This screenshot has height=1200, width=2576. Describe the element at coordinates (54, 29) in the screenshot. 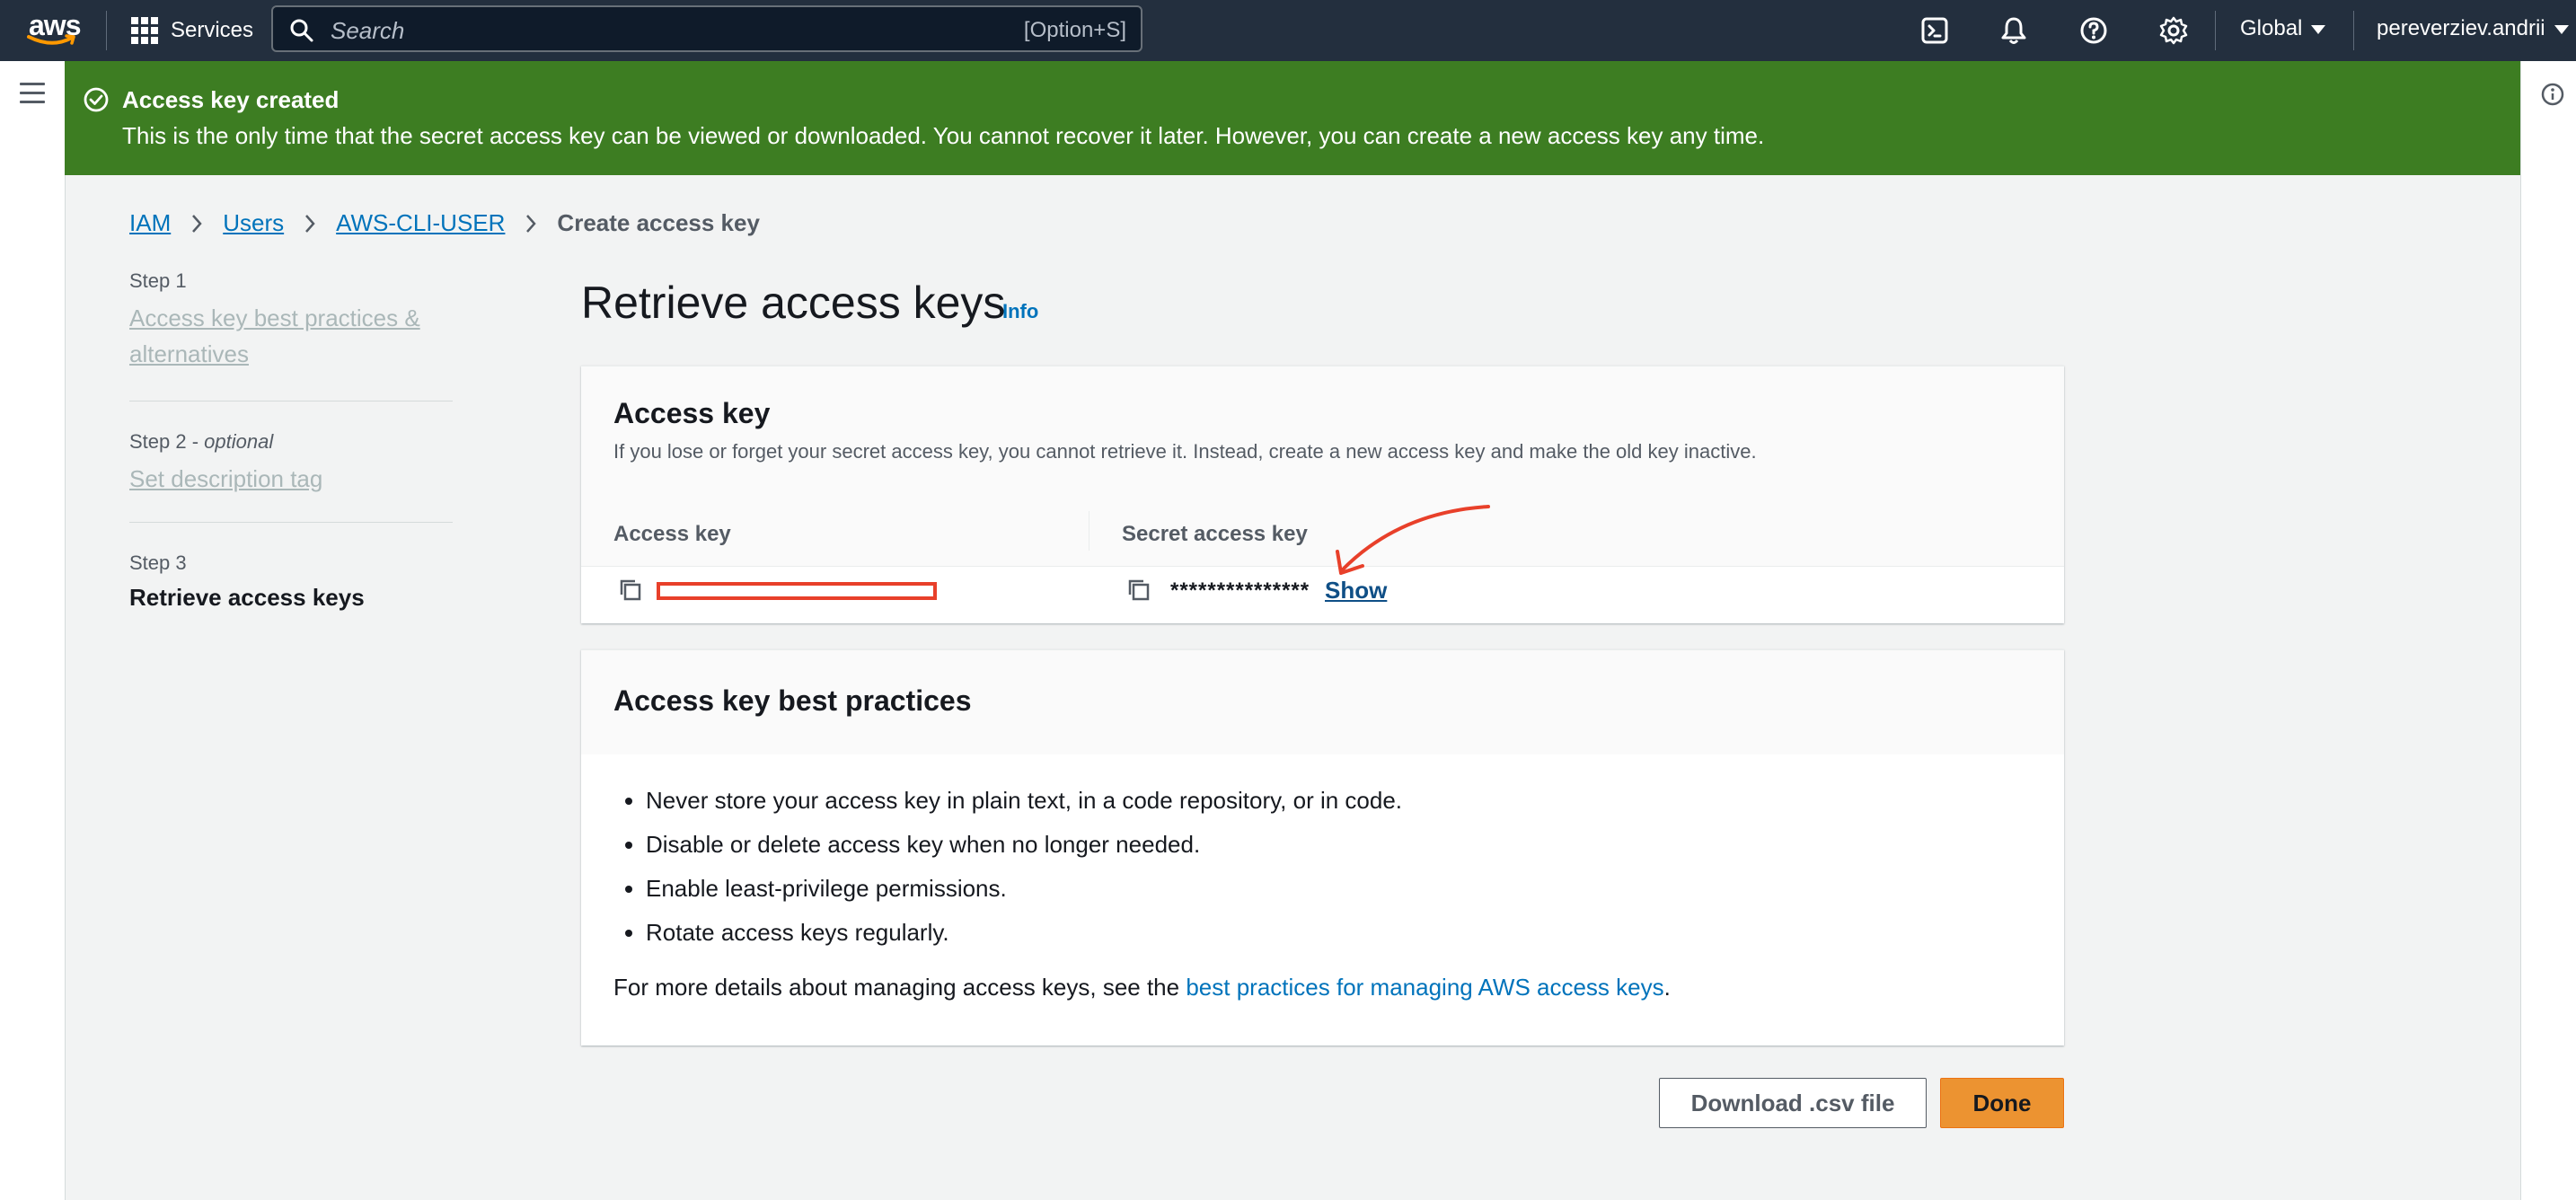

I see `aws-logo: aws` at that location.